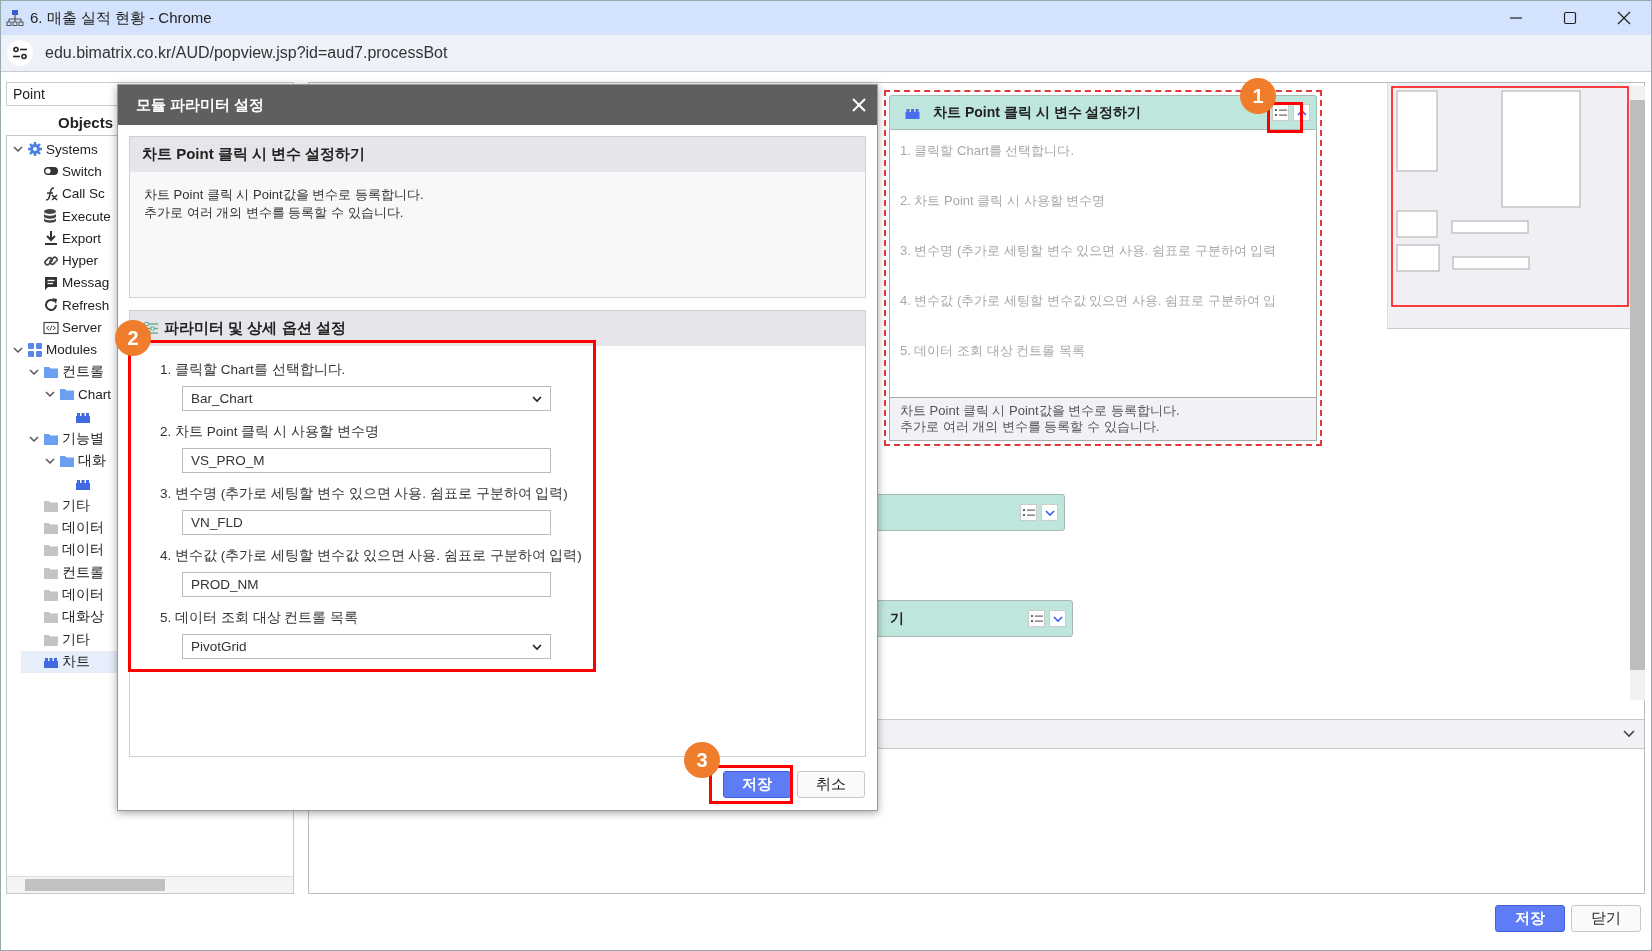  I want to click on step-badge: 1, so click(1258, 96).